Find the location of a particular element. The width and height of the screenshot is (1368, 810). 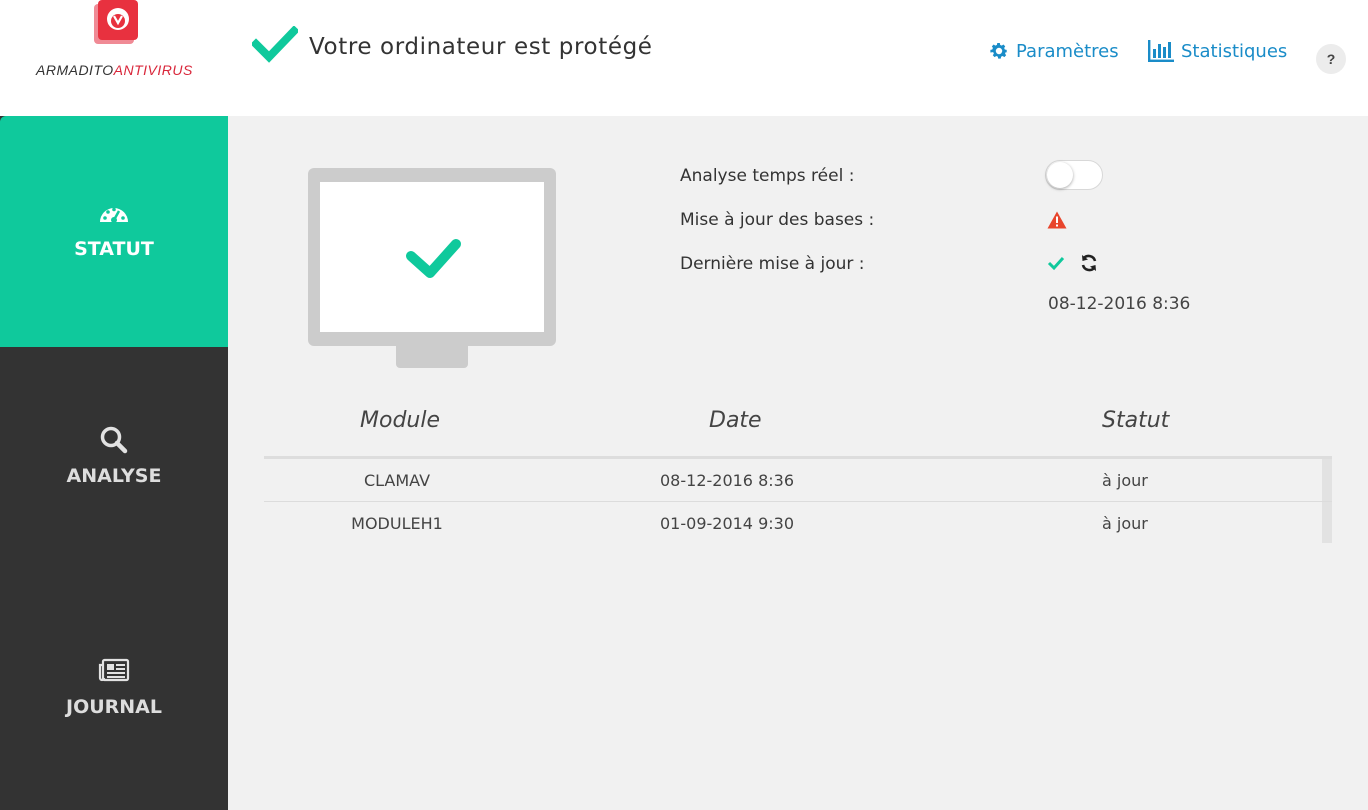

database-update-label: Mise à jour des bases : is located at coordinates (777, 220).